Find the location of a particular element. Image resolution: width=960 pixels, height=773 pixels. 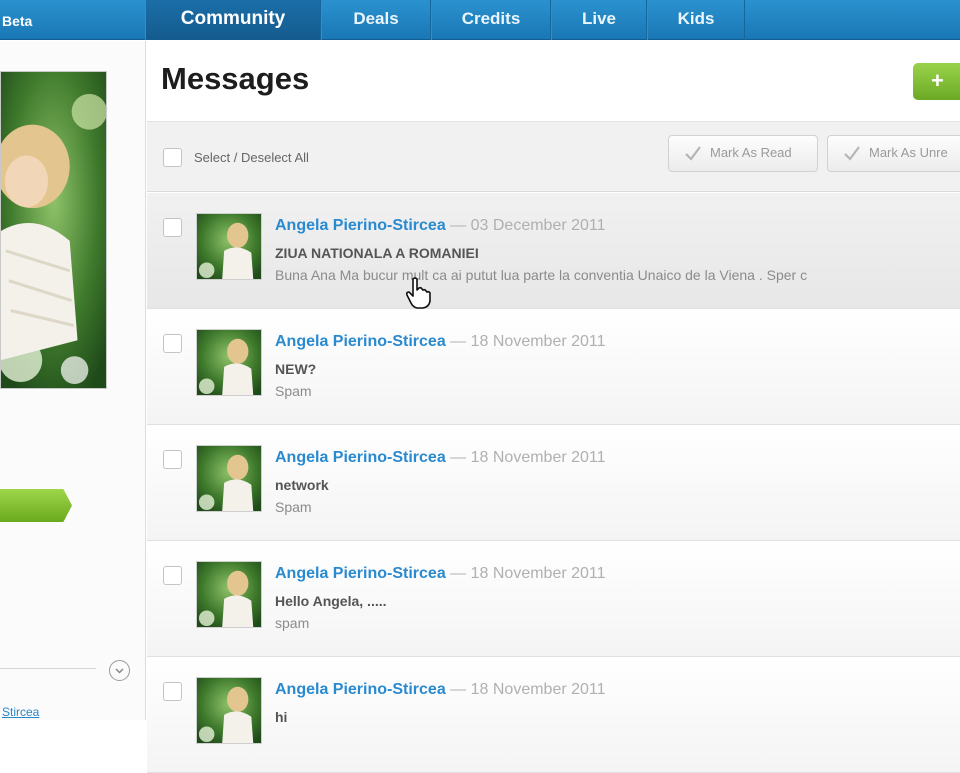

mark-as-read-label: Mark As Read is located at coordinates (751, 152).